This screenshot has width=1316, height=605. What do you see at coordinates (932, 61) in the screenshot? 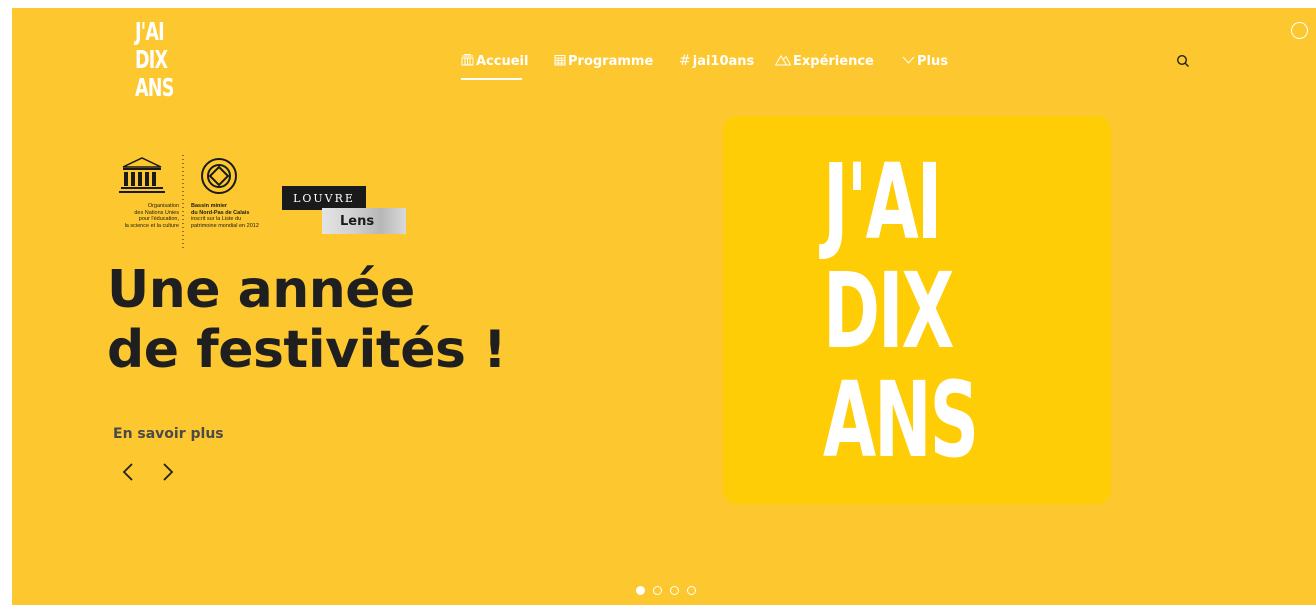
I see `nav-label-plus: Plus` at bounding box center [932, 61].